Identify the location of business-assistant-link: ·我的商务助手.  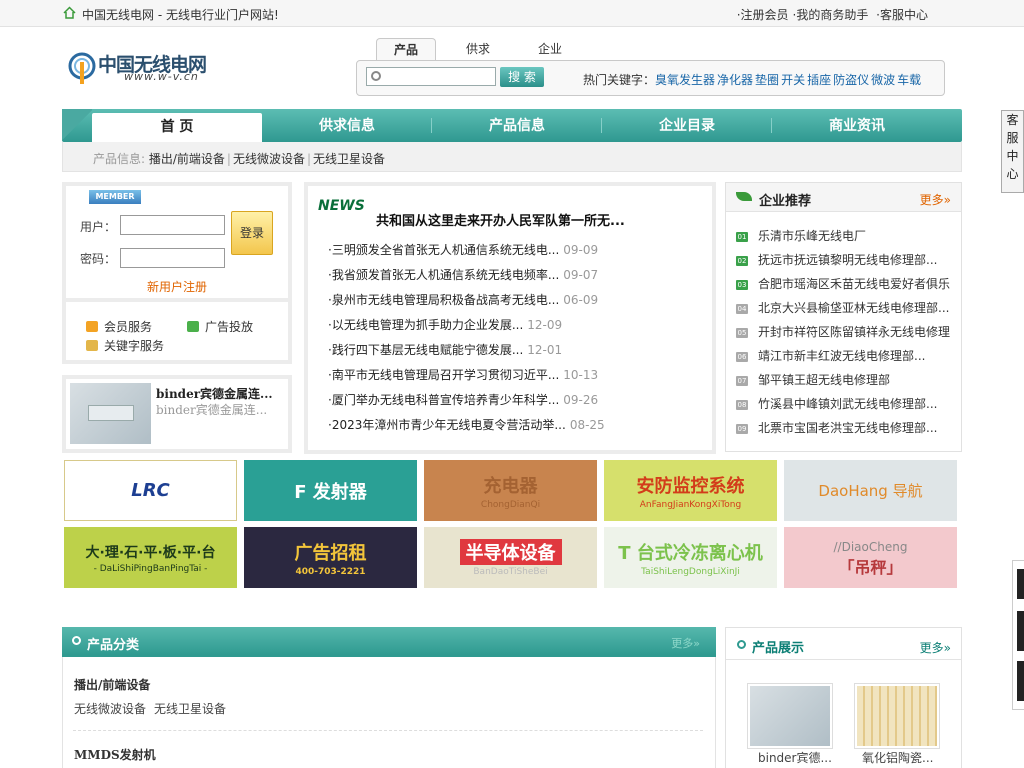
(831, 15).